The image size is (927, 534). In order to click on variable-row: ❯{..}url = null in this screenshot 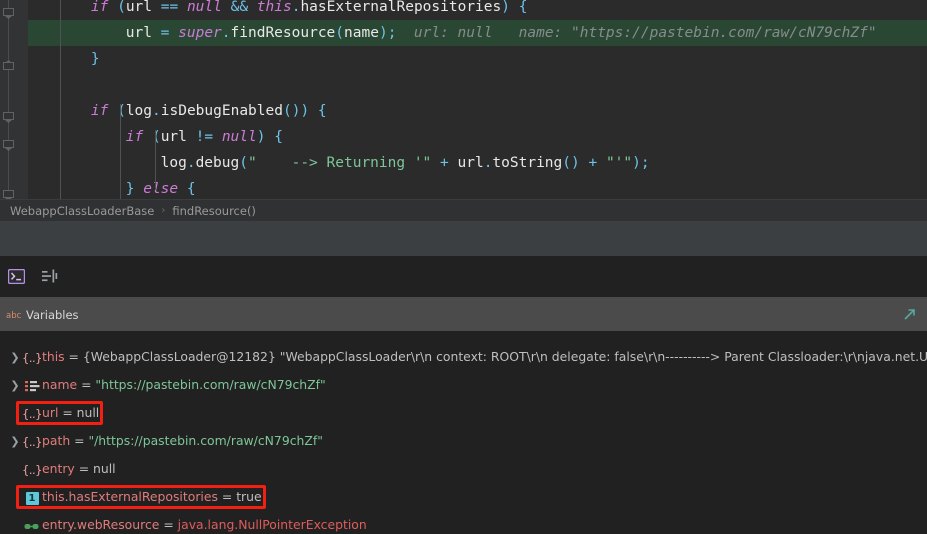, I will do `click(53, 413)`.